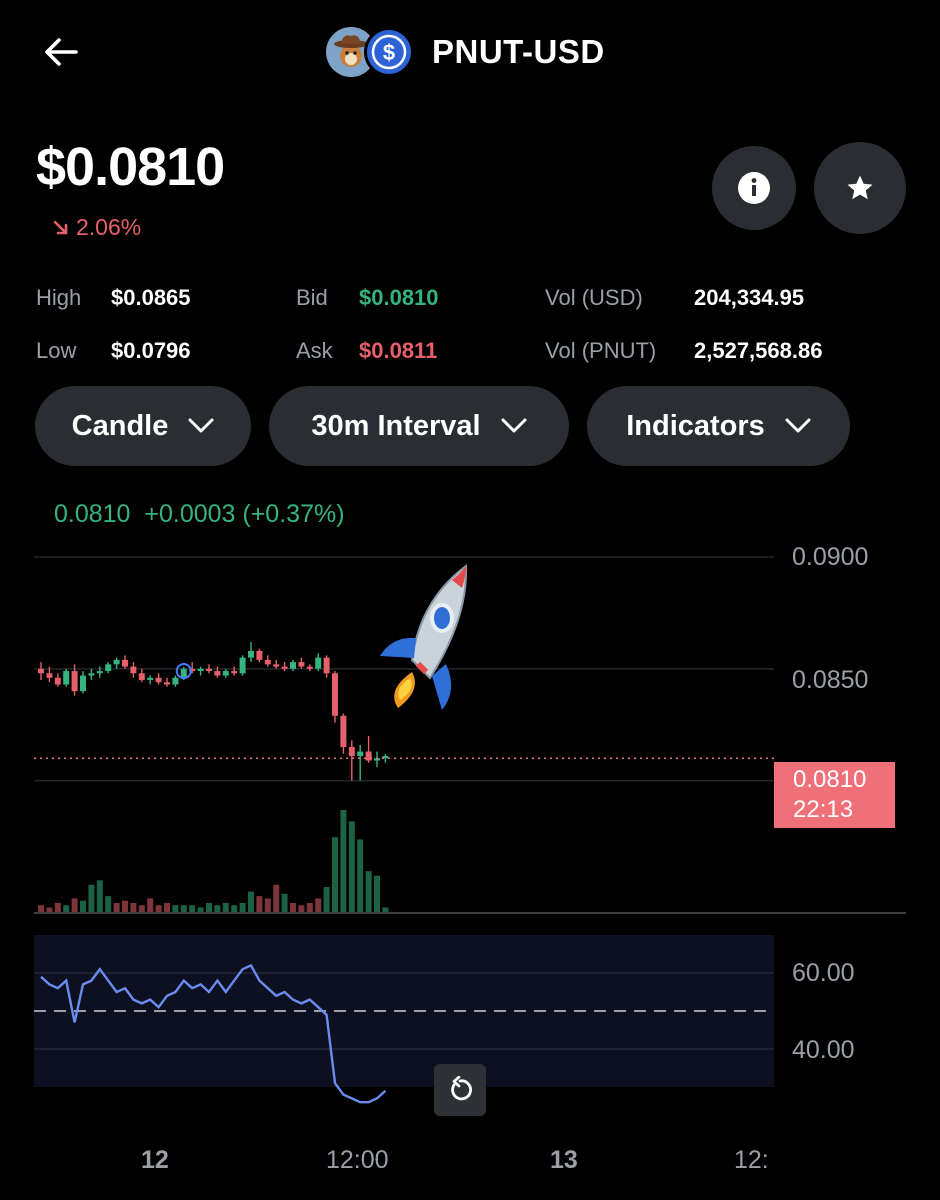 The height and width of the screenshot is (1200, 940). I want to click on usd-coin-icon: $, so click(389, 52).